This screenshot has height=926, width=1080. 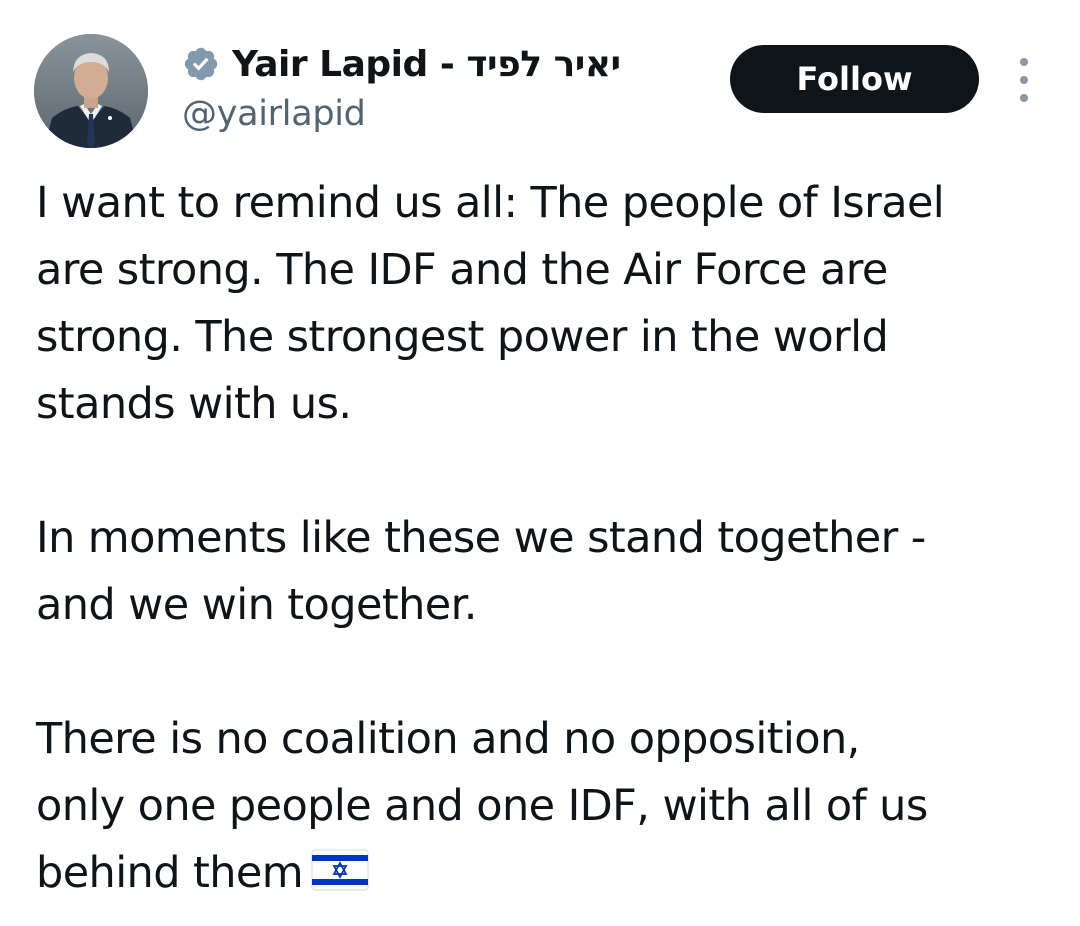 I want to click on more-options-icon, so click(x=1024, y=80).